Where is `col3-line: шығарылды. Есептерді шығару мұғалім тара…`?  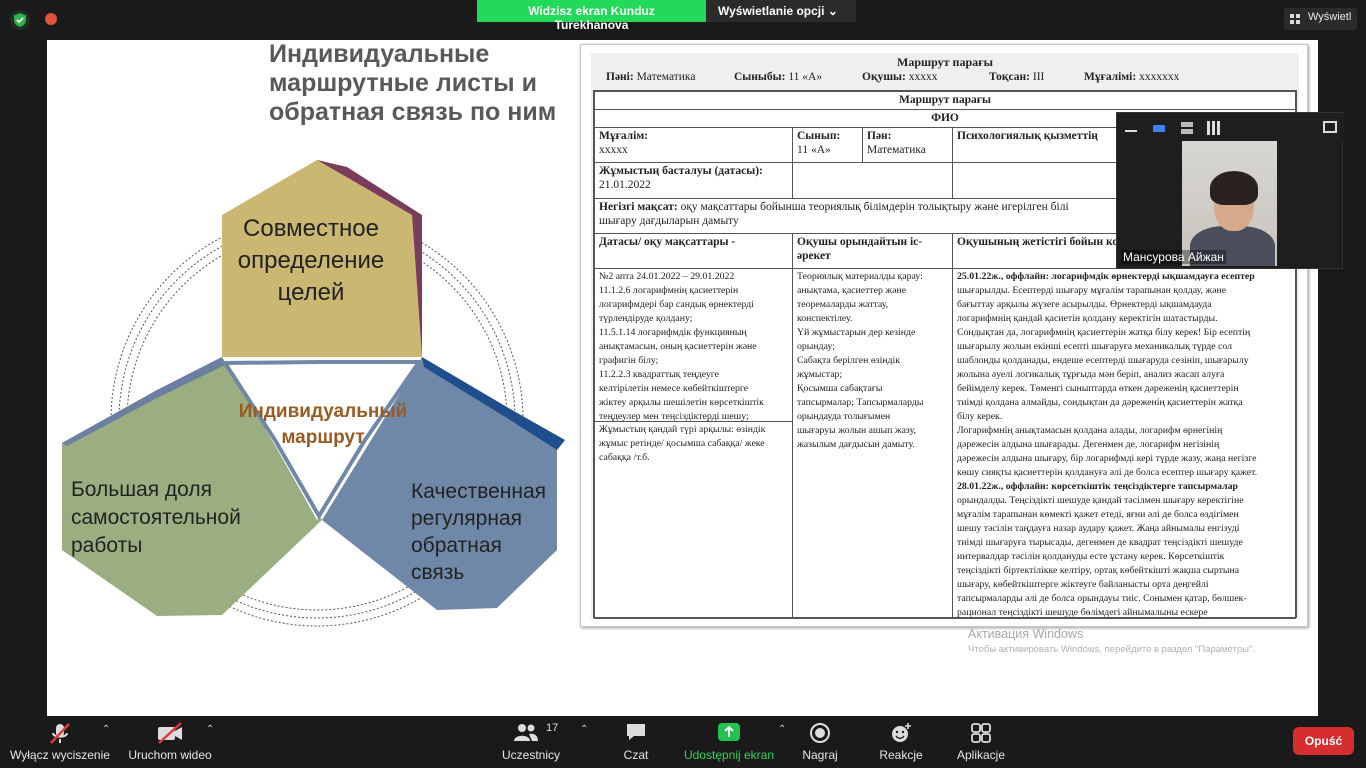
col3-line: шығарылды. Есептерді шығару мұғалім тара… is located at coordinates (1092, 290).